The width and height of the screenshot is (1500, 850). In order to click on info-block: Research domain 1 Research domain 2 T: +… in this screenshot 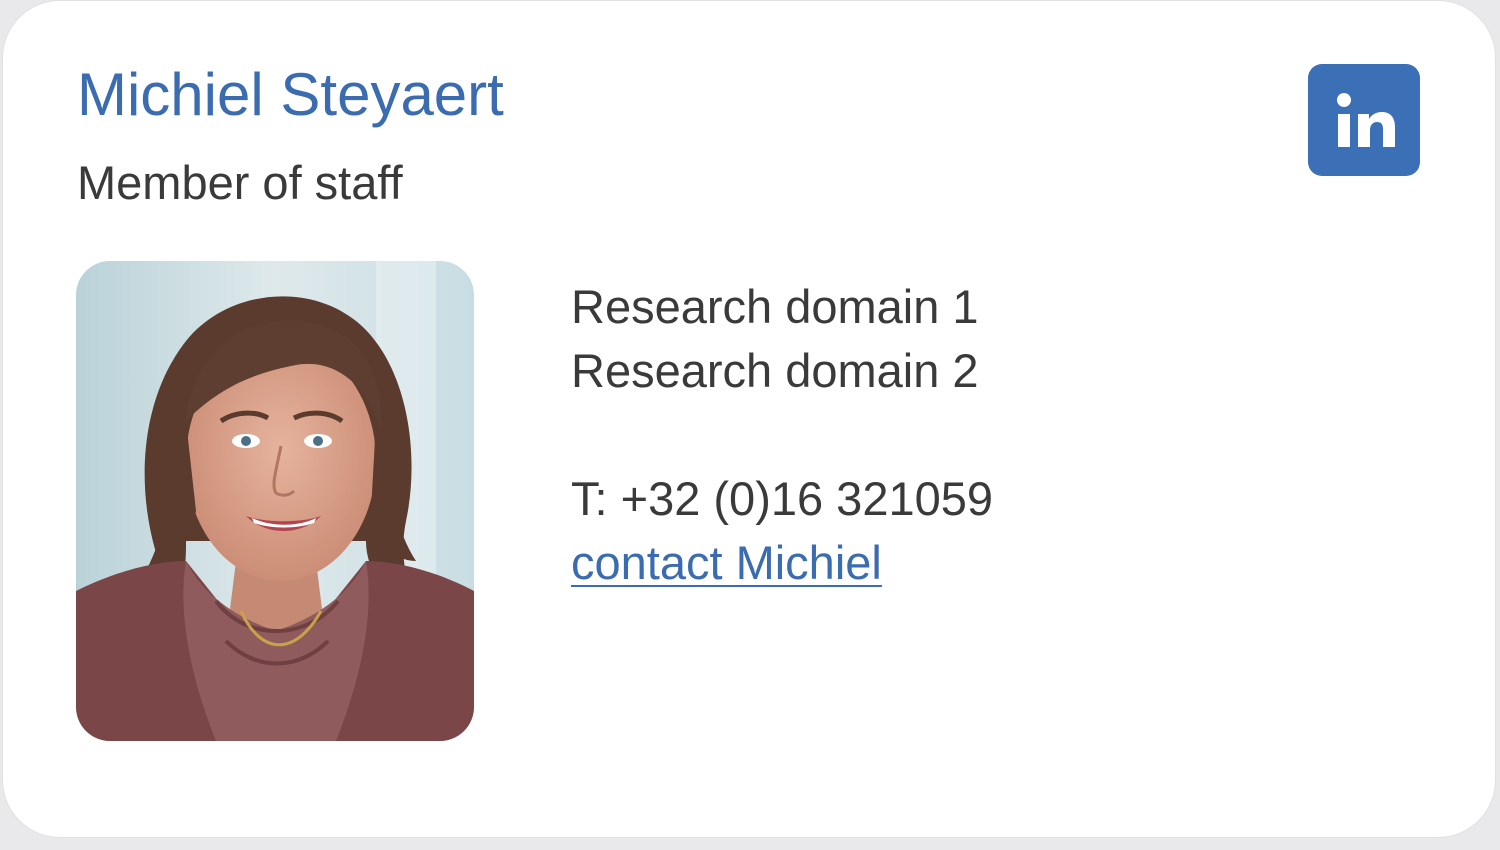, I will do `click(782, 435)`.